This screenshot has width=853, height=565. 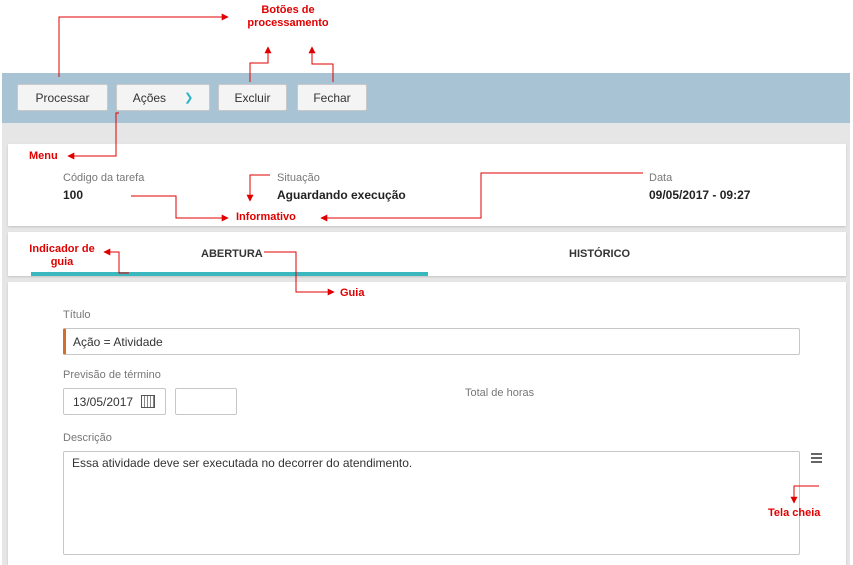 What do you see at coordinates (189, 98) in the screenshot?
I see `chevron-down-icon: ❯` at bounding box center [189, 98].